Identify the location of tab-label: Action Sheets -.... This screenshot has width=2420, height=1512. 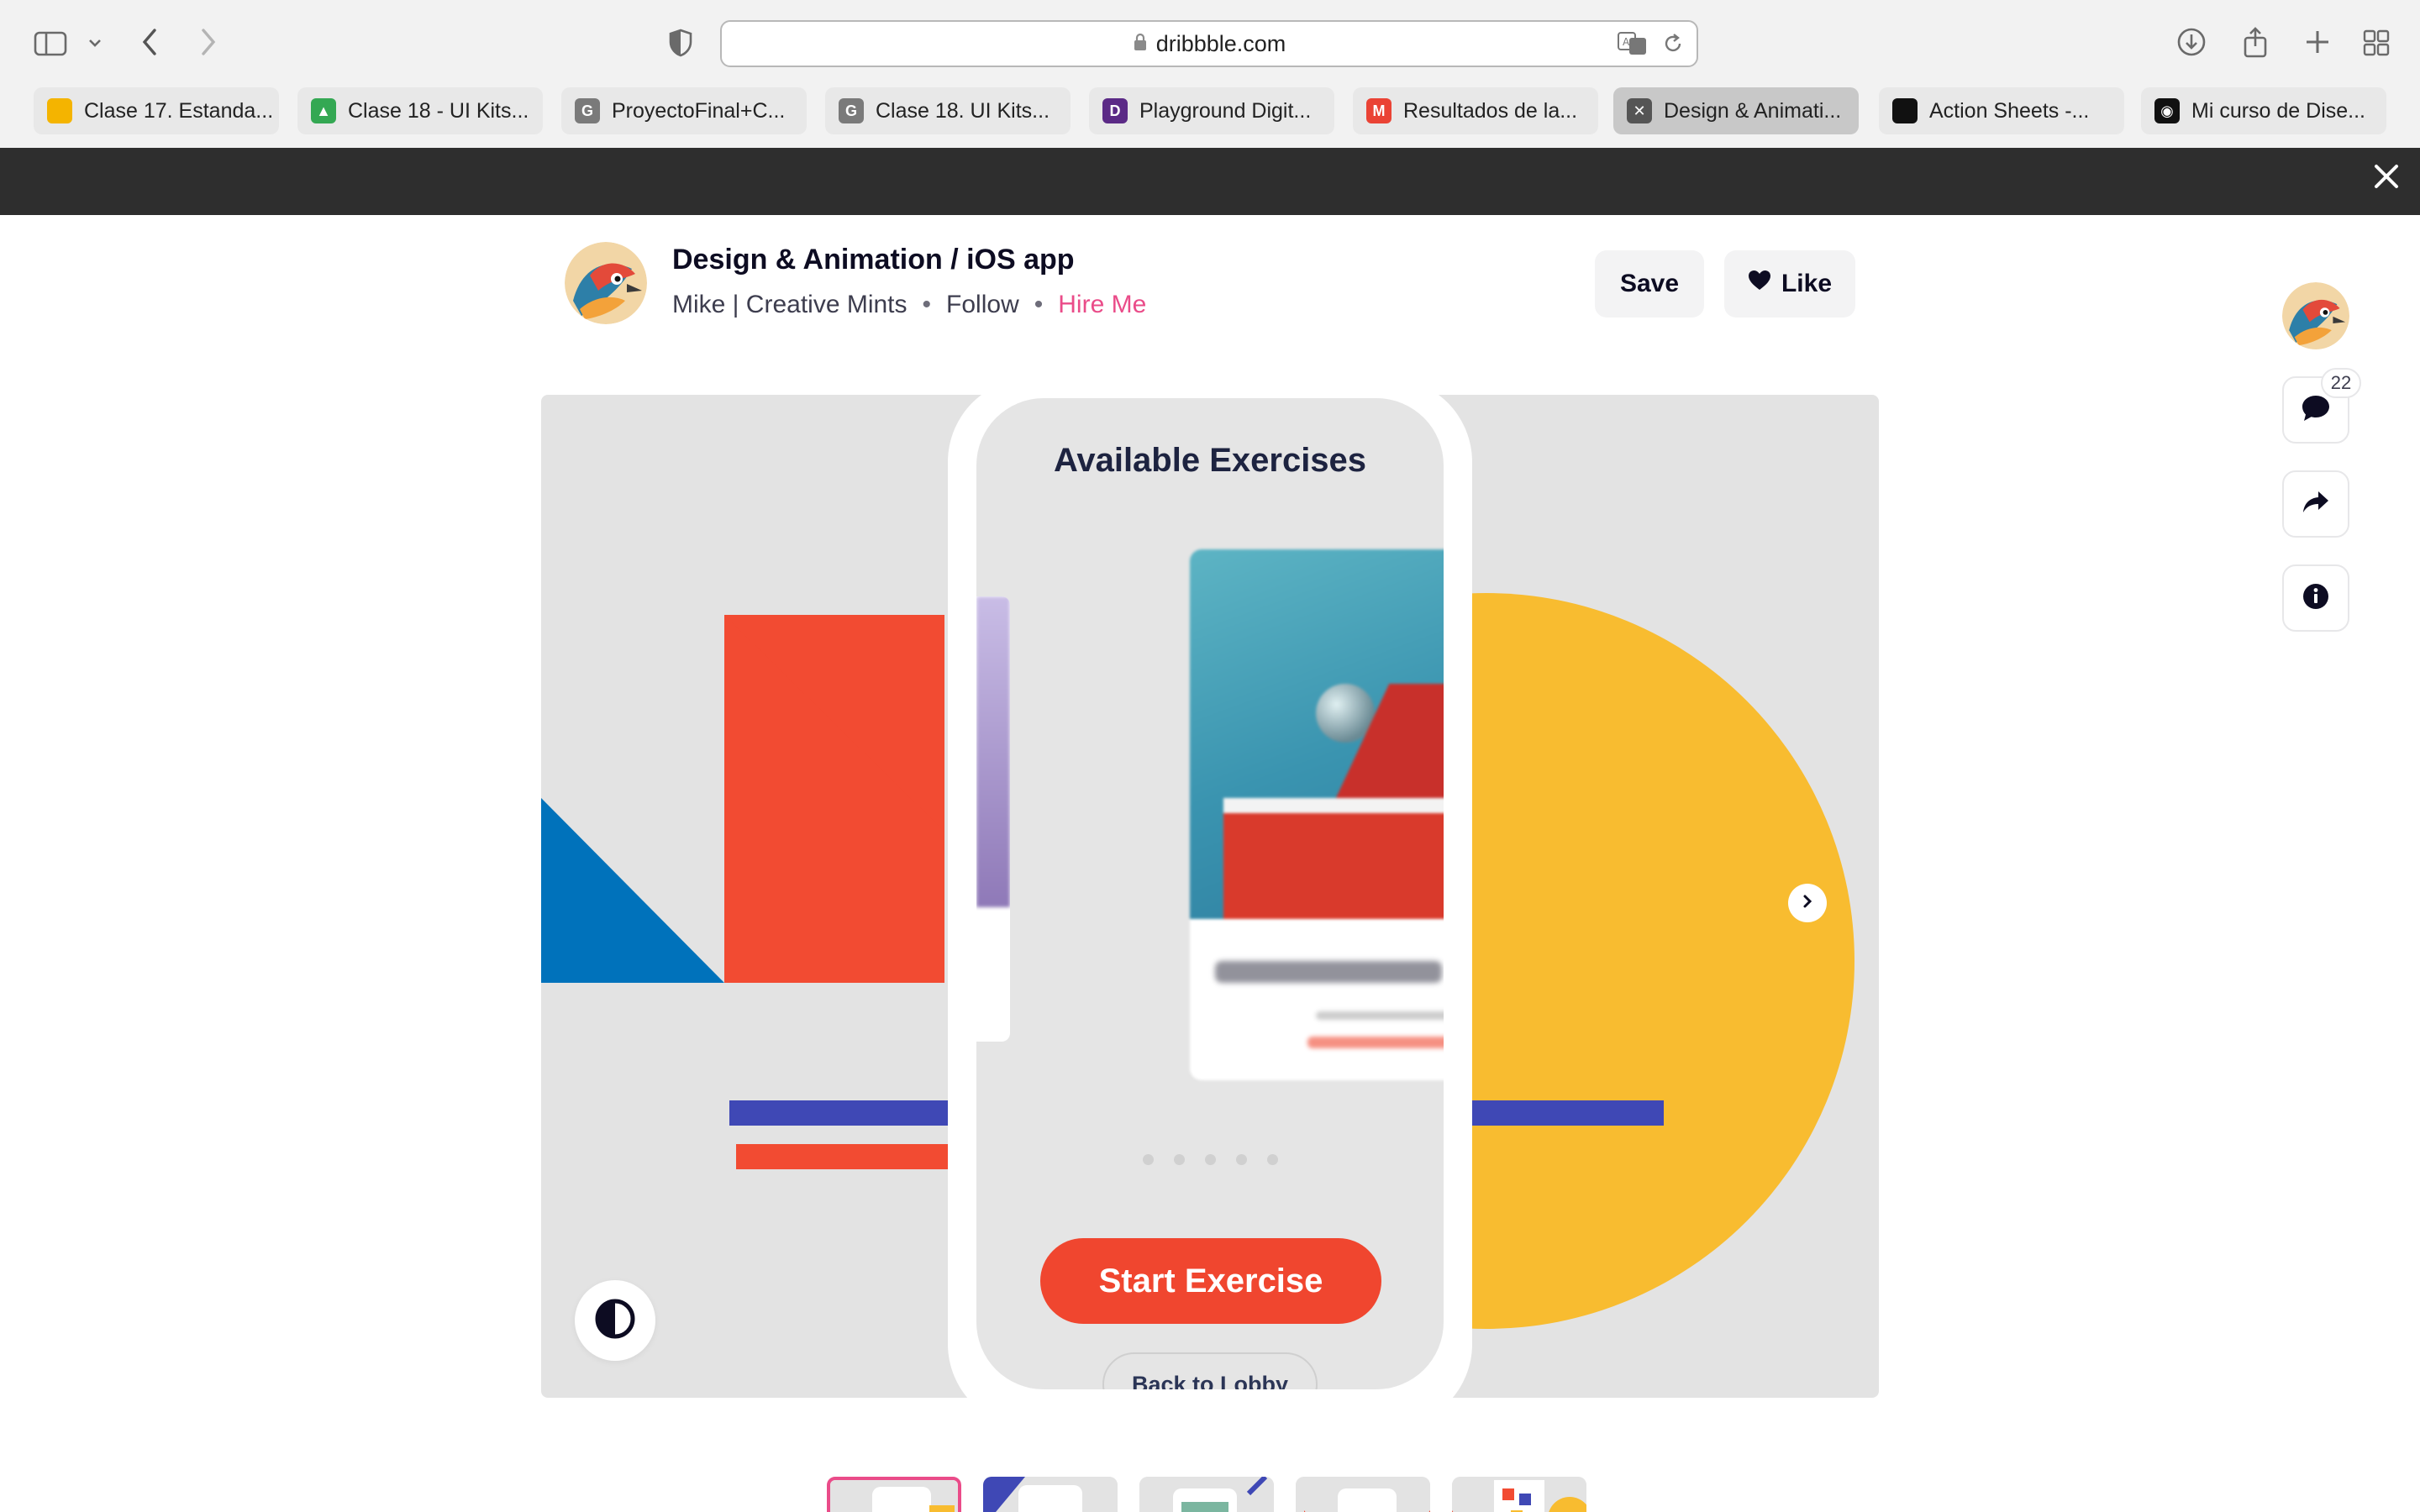
(2009, 110).